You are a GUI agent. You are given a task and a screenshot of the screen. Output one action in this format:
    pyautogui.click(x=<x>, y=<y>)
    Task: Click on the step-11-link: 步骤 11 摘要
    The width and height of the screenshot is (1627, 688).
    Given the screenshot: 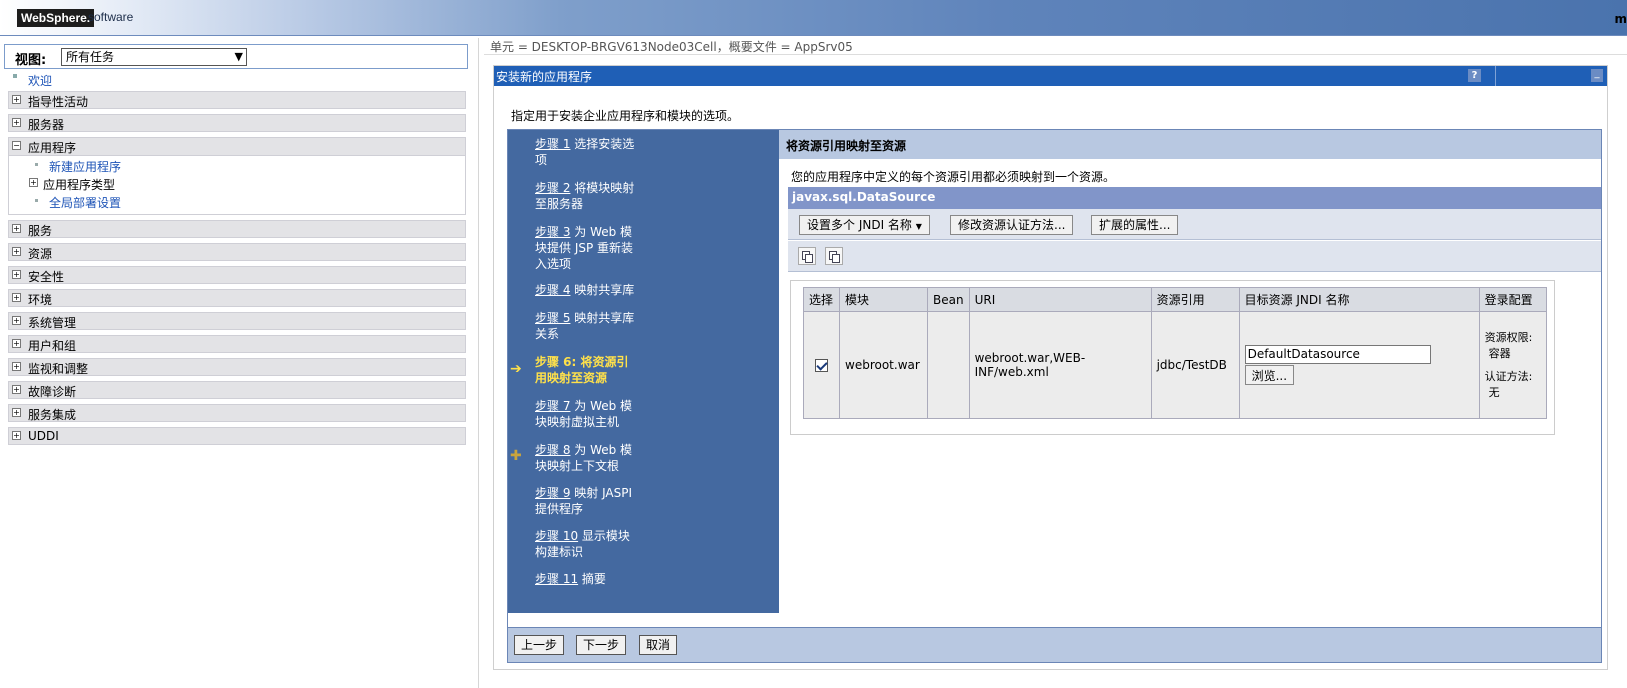 What is the action you would take?
    pyautogui.click(x=597, y=579)
    